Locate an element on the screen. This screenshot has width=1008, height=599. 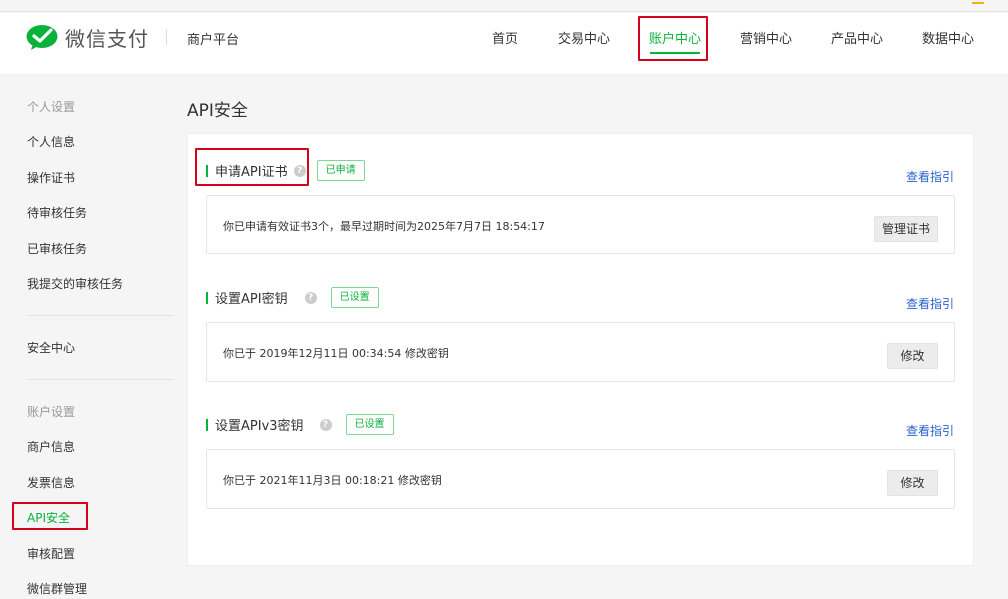
status-badge: 已申请 is located at coordinates (340, 170).